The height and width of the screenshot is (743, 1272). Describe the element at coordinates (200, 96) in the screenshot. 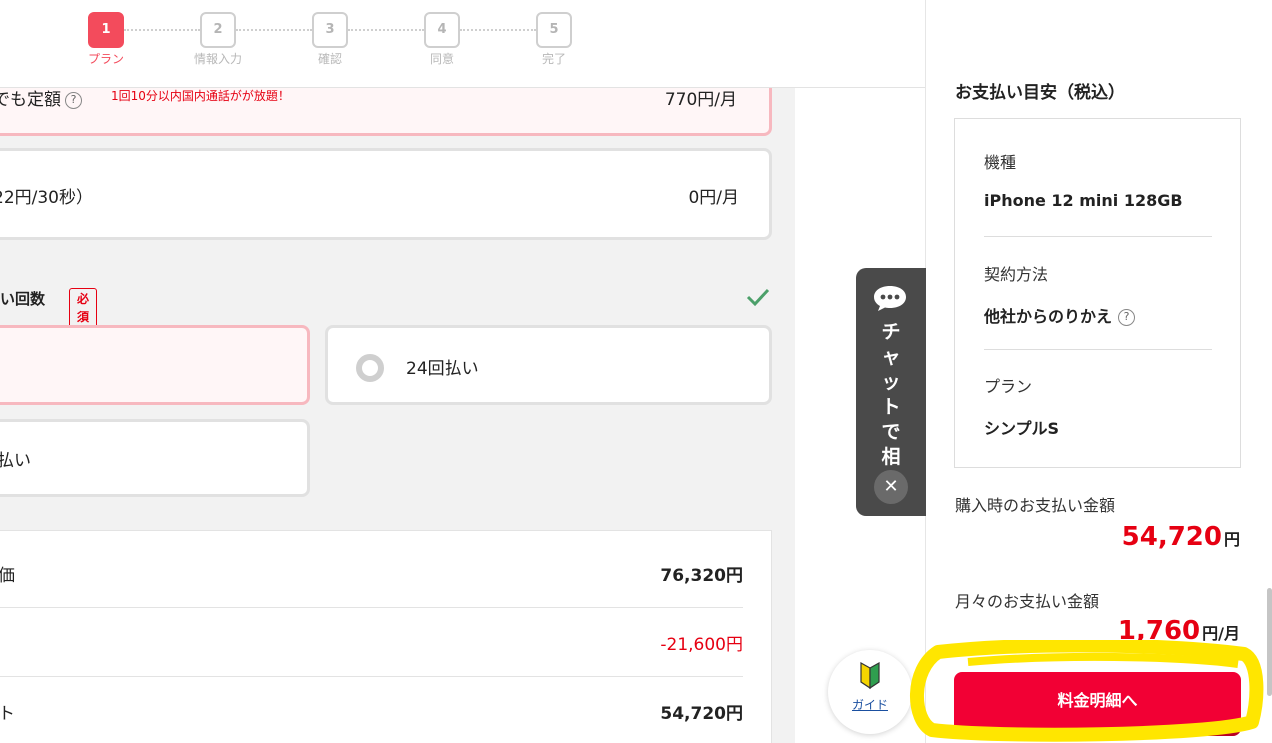

I see `plan-option-note: 1回10分以内国内通話がが放題！` at that location.